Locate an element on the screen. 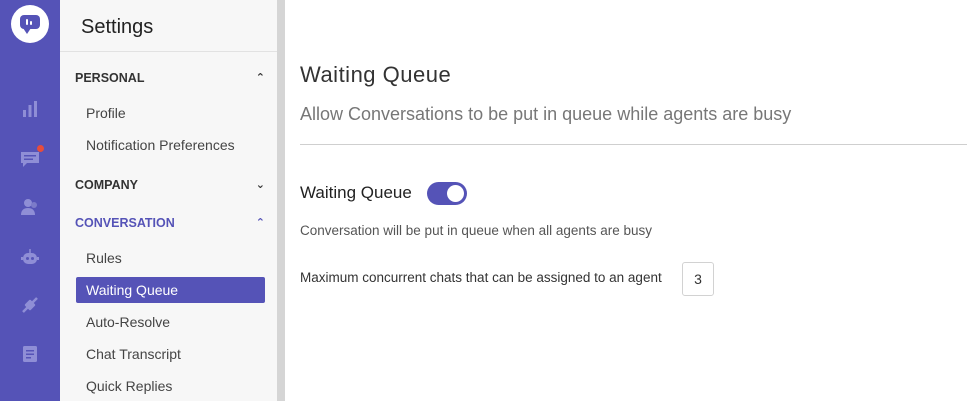 The image size is (967, 401). contacts-icon is located at coordinates (30, 207).